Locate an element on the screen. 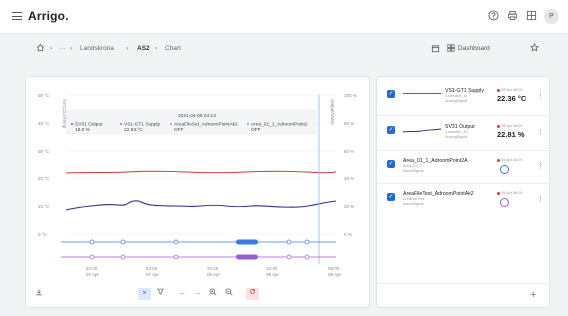  series-line-vs1-gt1-supply is located at coordinates (201, 172).